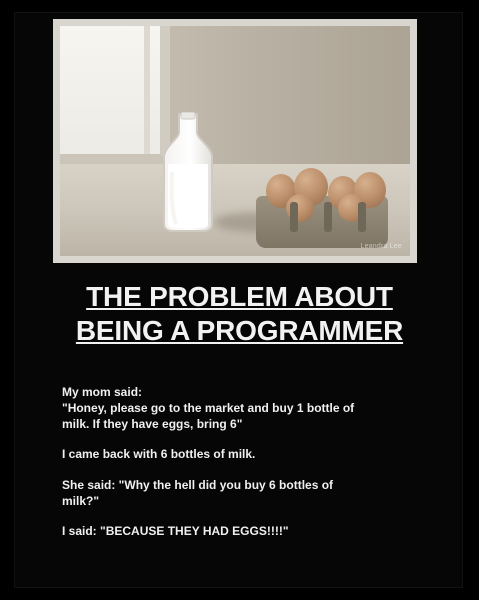 Image resolution: width=479 pixels, height=600 pixels. I want to click on paragraph-came-back: I came back with 6 bottles of milk., so click(248, 454).